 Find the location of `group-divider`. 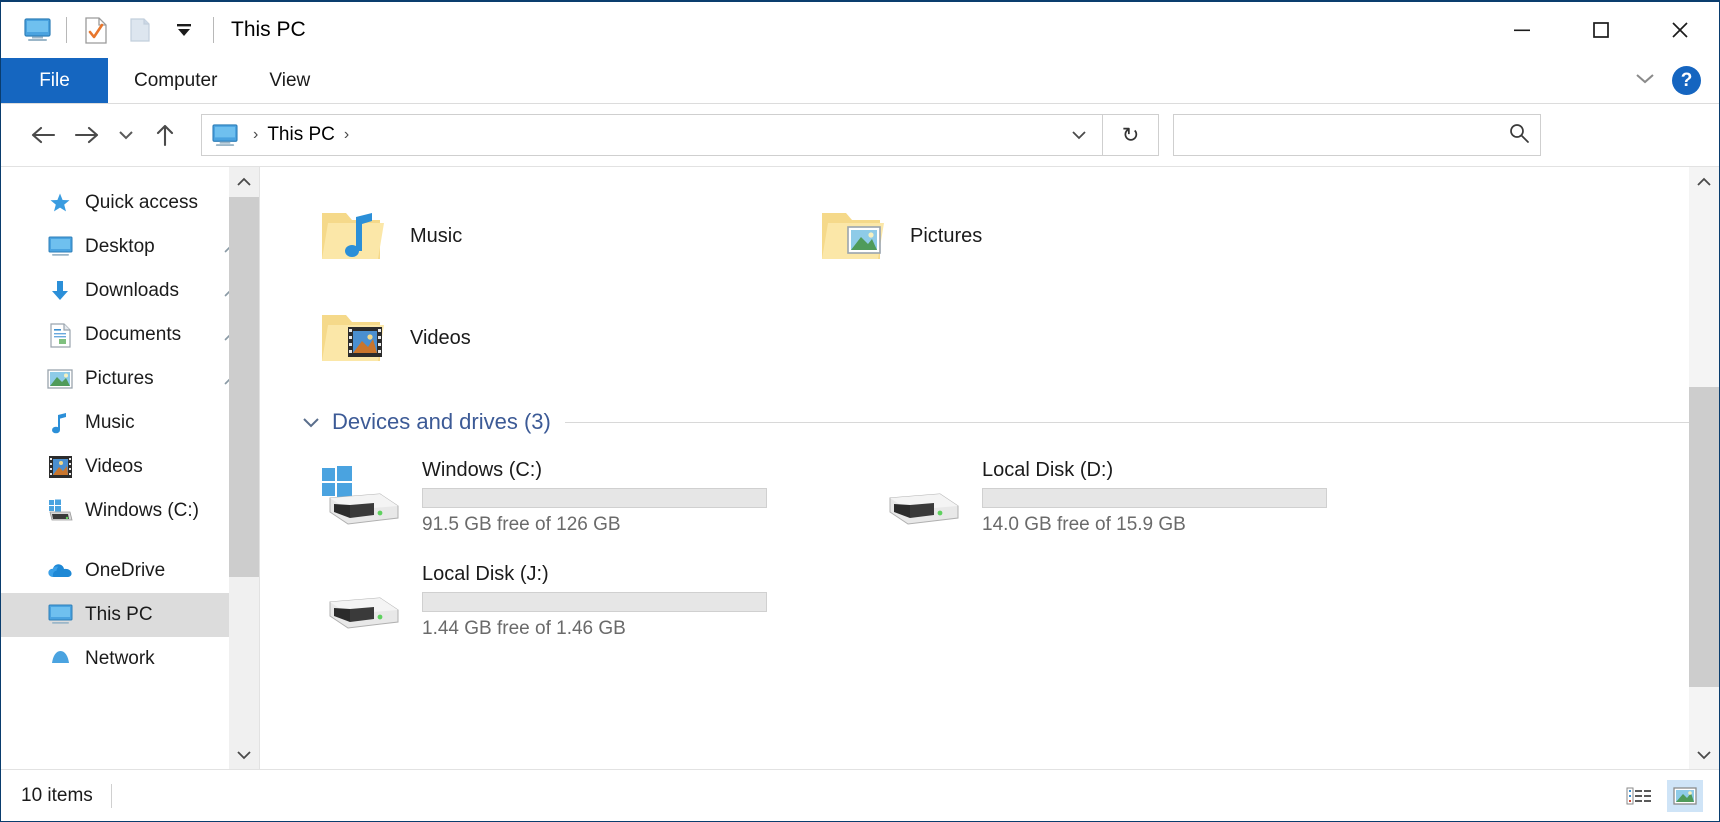

group-divider is located at coordinates (1126, 422).